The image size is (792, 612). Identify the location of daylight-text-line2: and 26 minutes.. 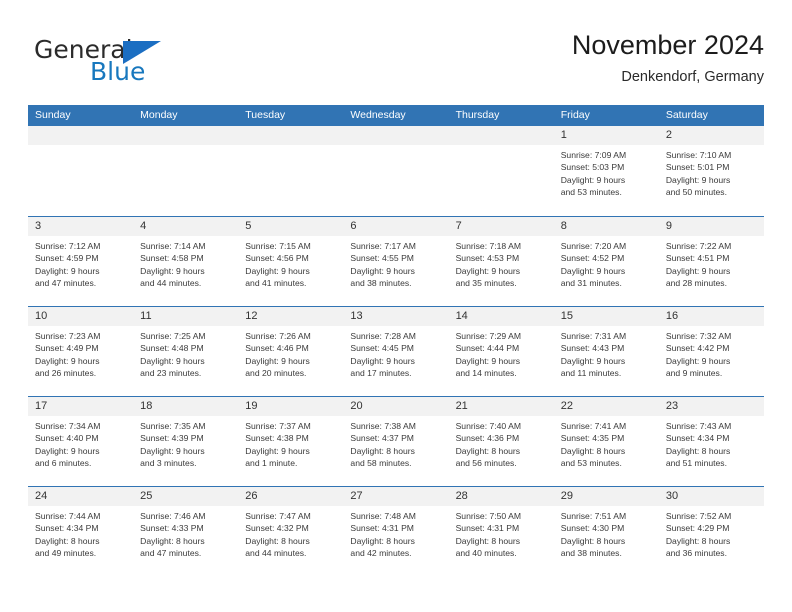
(66, 373).